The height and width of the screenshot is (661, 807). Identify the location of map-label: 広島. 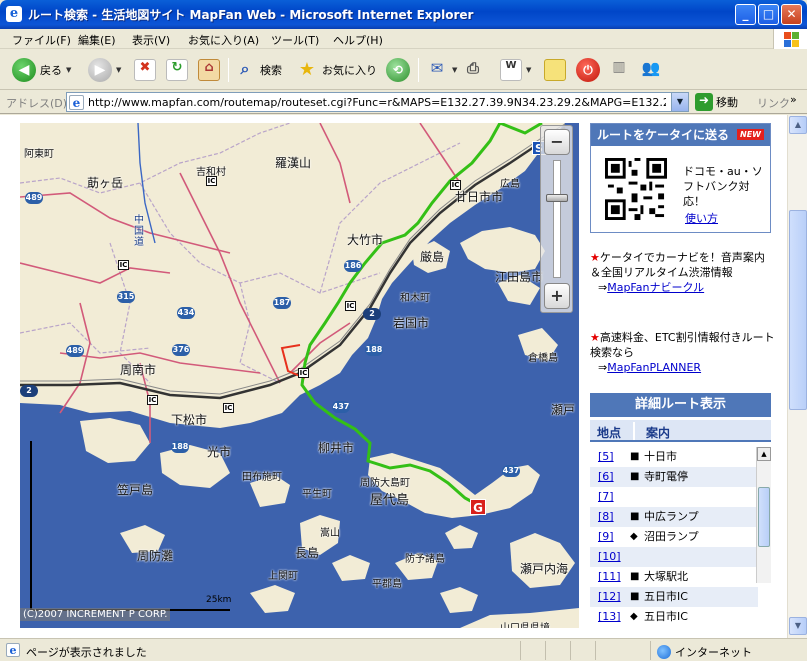
(510, 184).